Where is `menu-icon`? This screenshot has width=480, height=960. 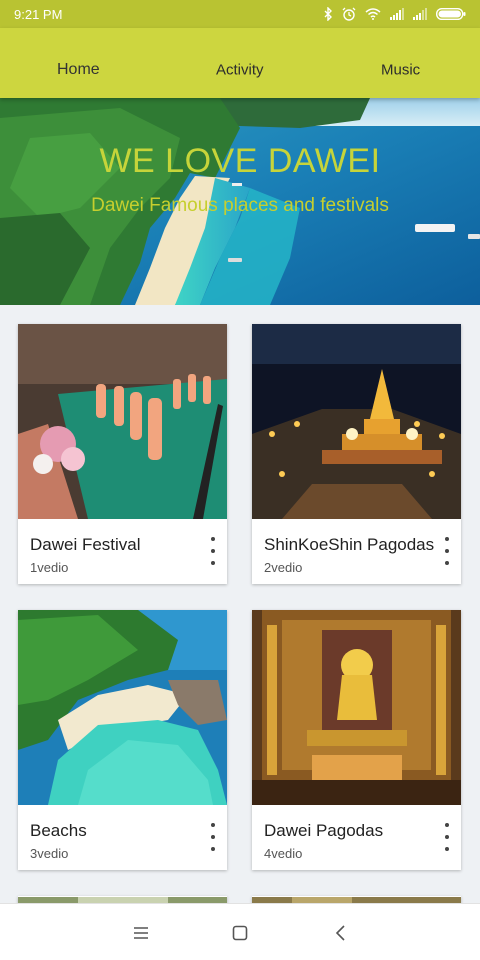 menu-icon is located at coordinates (141, 933).